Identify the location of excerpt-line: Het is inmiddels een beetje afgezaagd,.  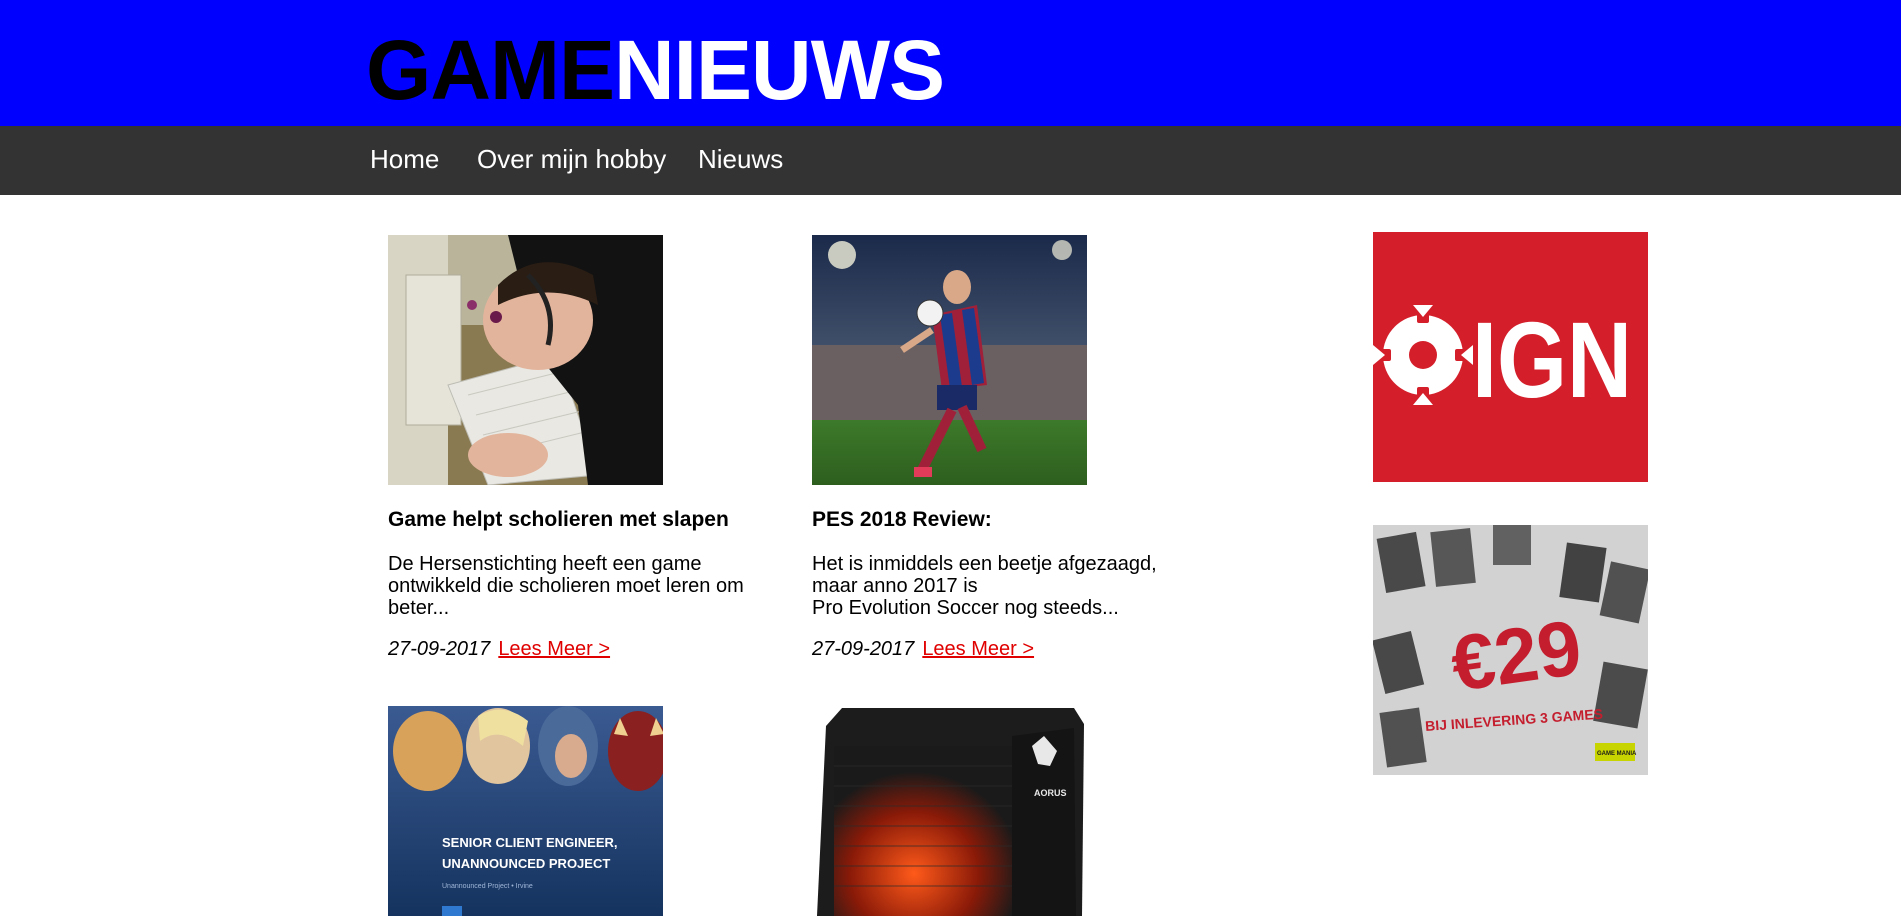
(984, 564).